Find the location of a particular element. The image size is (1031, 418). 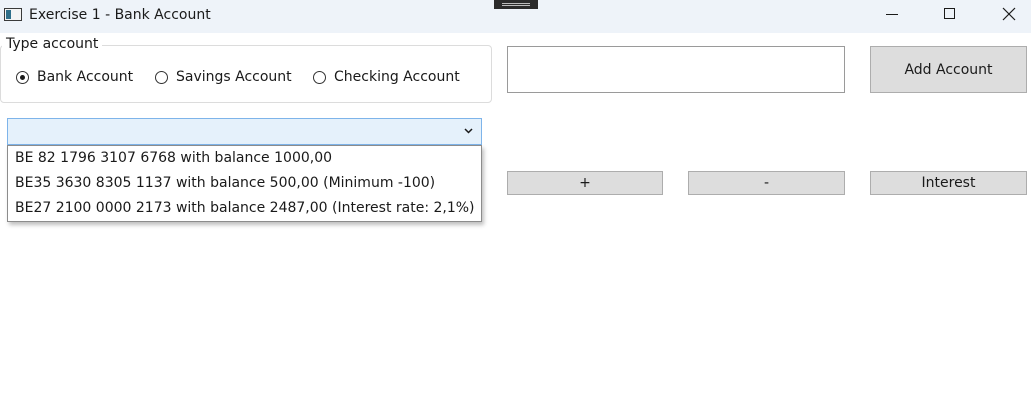

maximize-button is located at coordinates (950, 15).